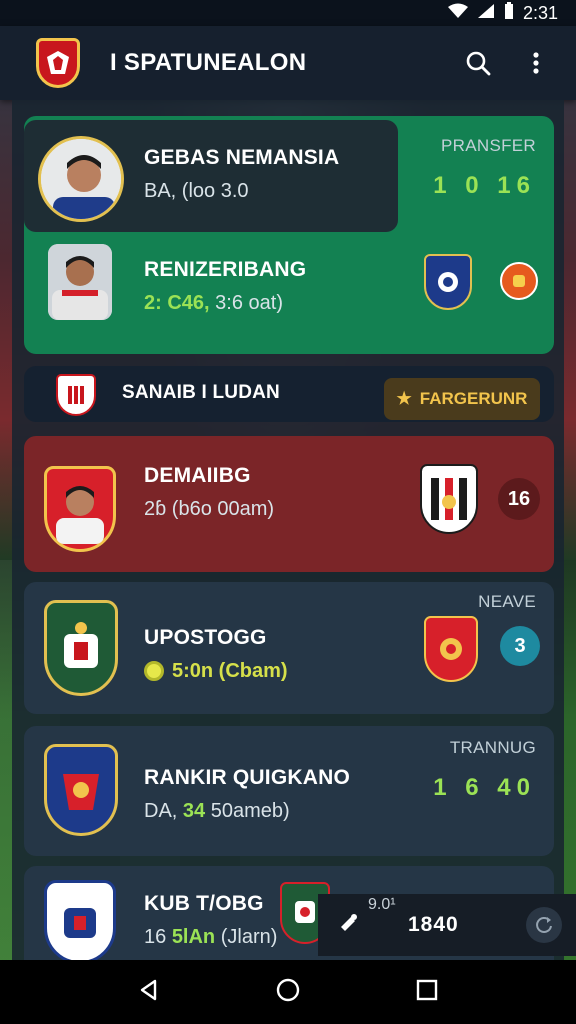  Describe the element at coordinates (230, 671) in the screenshot. I see `match-time: 5:0n (Cbam)` at that location.